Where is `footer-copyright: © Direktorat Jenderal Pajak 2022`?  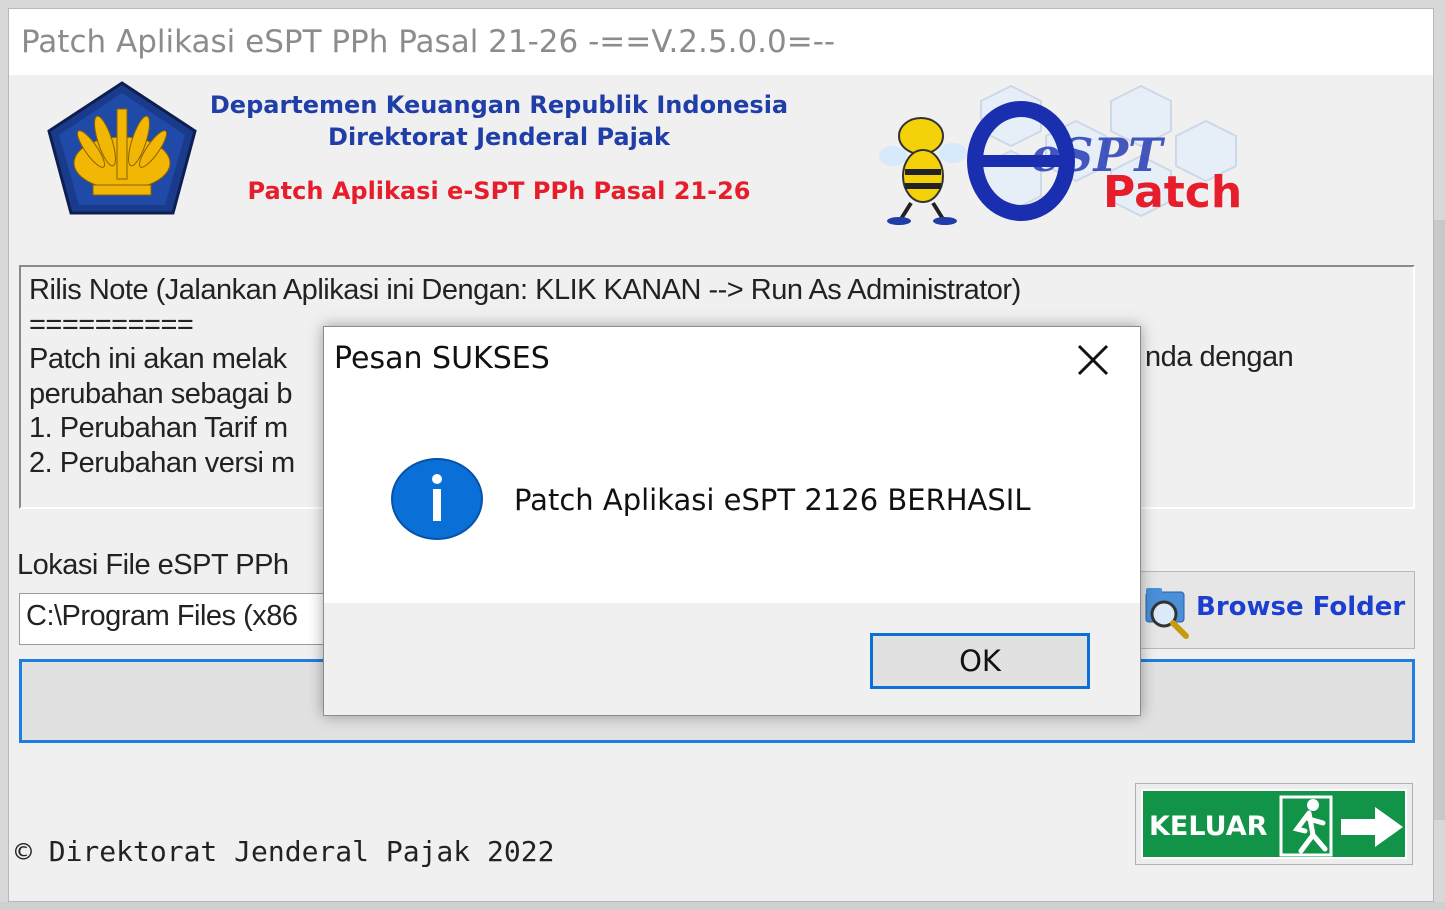
footer-copyright: © Direktorat Jenderal Pajak 2022 is located at coordinates (285, 851).